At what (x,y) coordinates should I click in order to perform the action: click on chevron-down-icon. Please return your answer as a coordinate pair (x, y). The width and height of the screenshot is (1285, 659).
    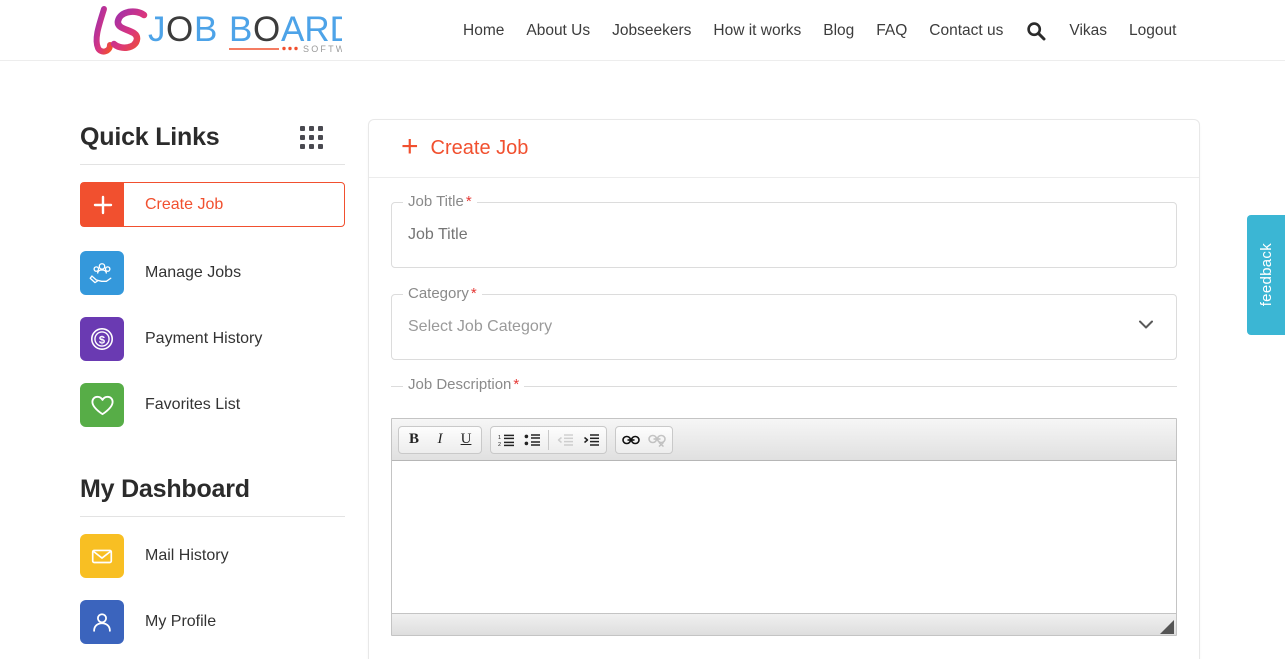
    Looking at the image, I should click on (1146, 327).